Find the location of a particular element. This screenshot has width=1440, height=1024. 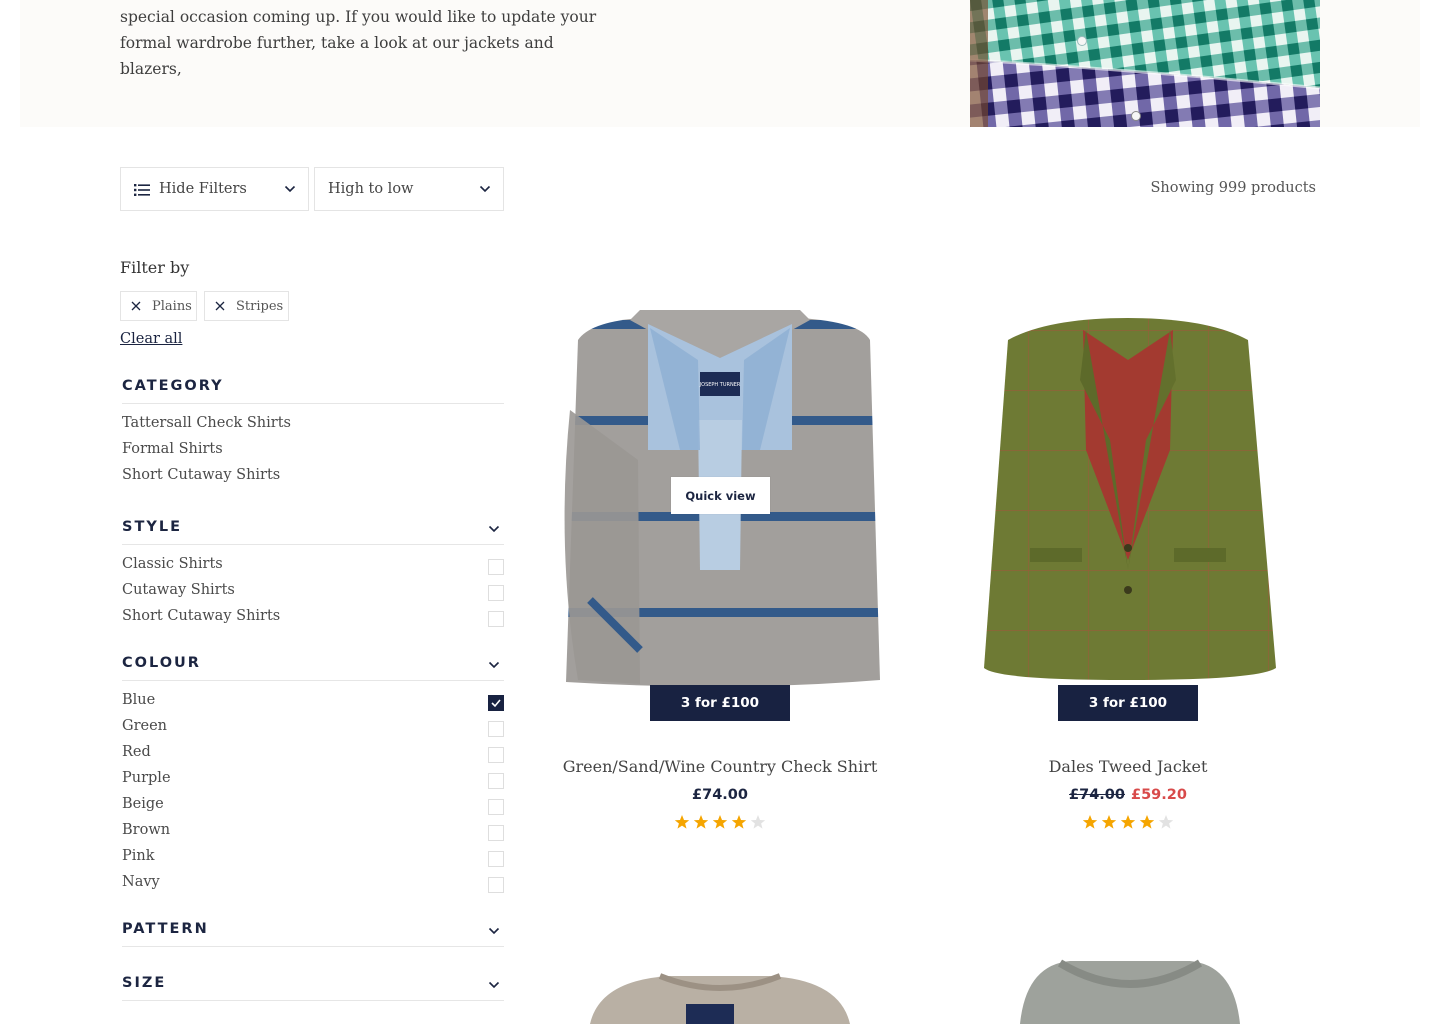

price-was: £74.00 is located at coordinates (1097, 795).